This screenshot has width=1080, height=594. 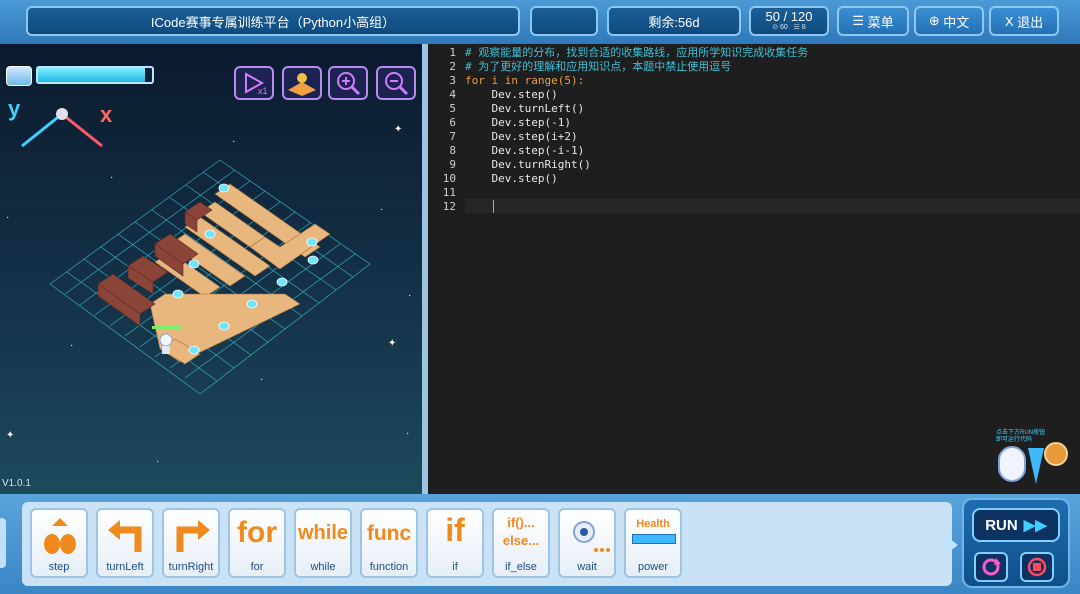 What do you see at coordinates (59, 567) in the screenshot?
I see `block-label: step` at bounding box center [59, 567].